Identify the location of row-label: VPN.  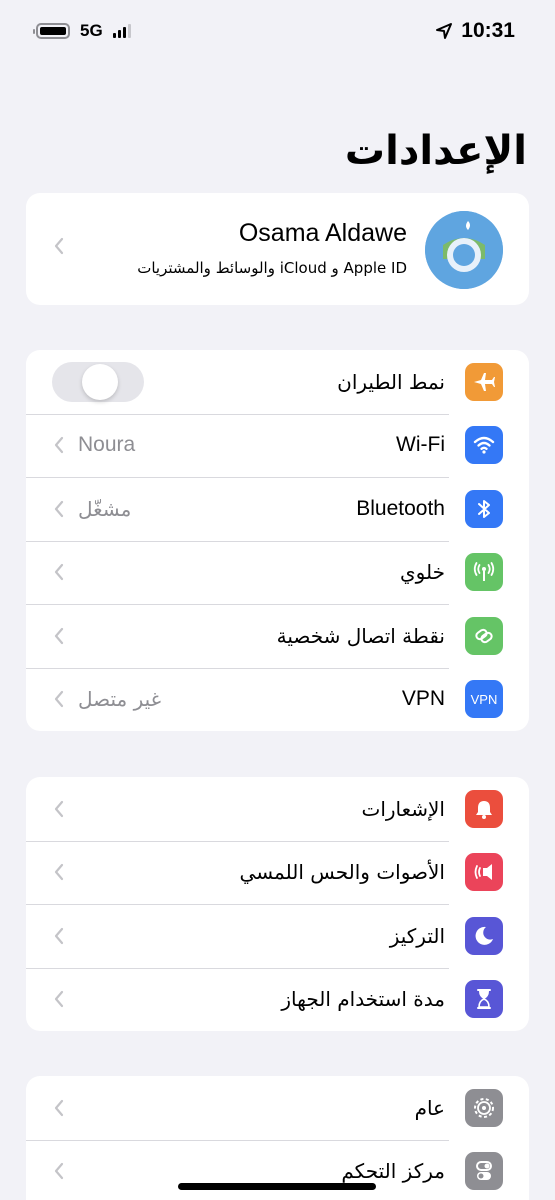
(423, 699).